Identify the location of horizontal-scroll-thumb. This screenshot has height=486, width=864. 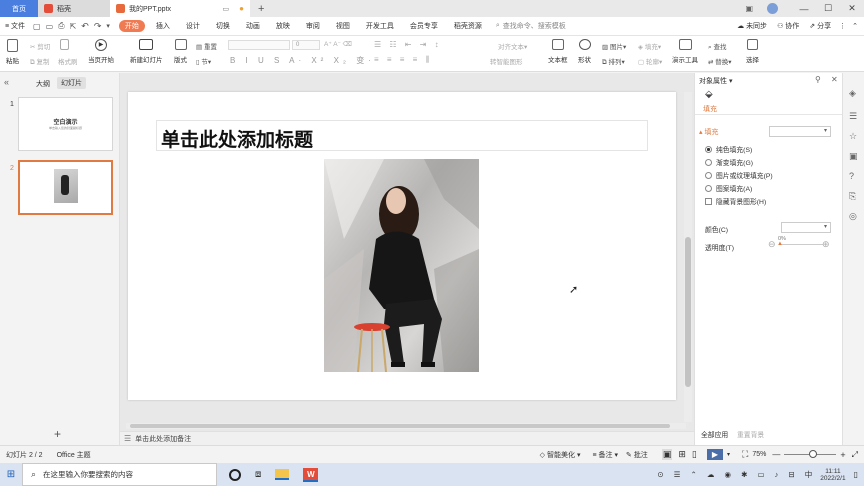
(400, 426).